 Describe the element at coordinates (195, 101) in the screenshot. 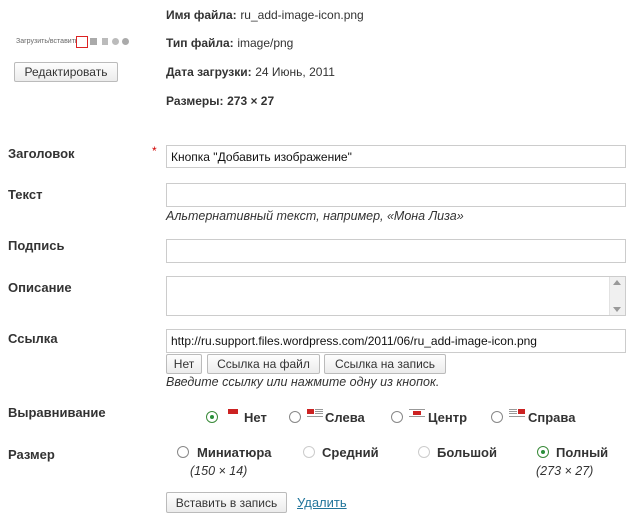

I see `dimensions-label: Размеры:` at that location.